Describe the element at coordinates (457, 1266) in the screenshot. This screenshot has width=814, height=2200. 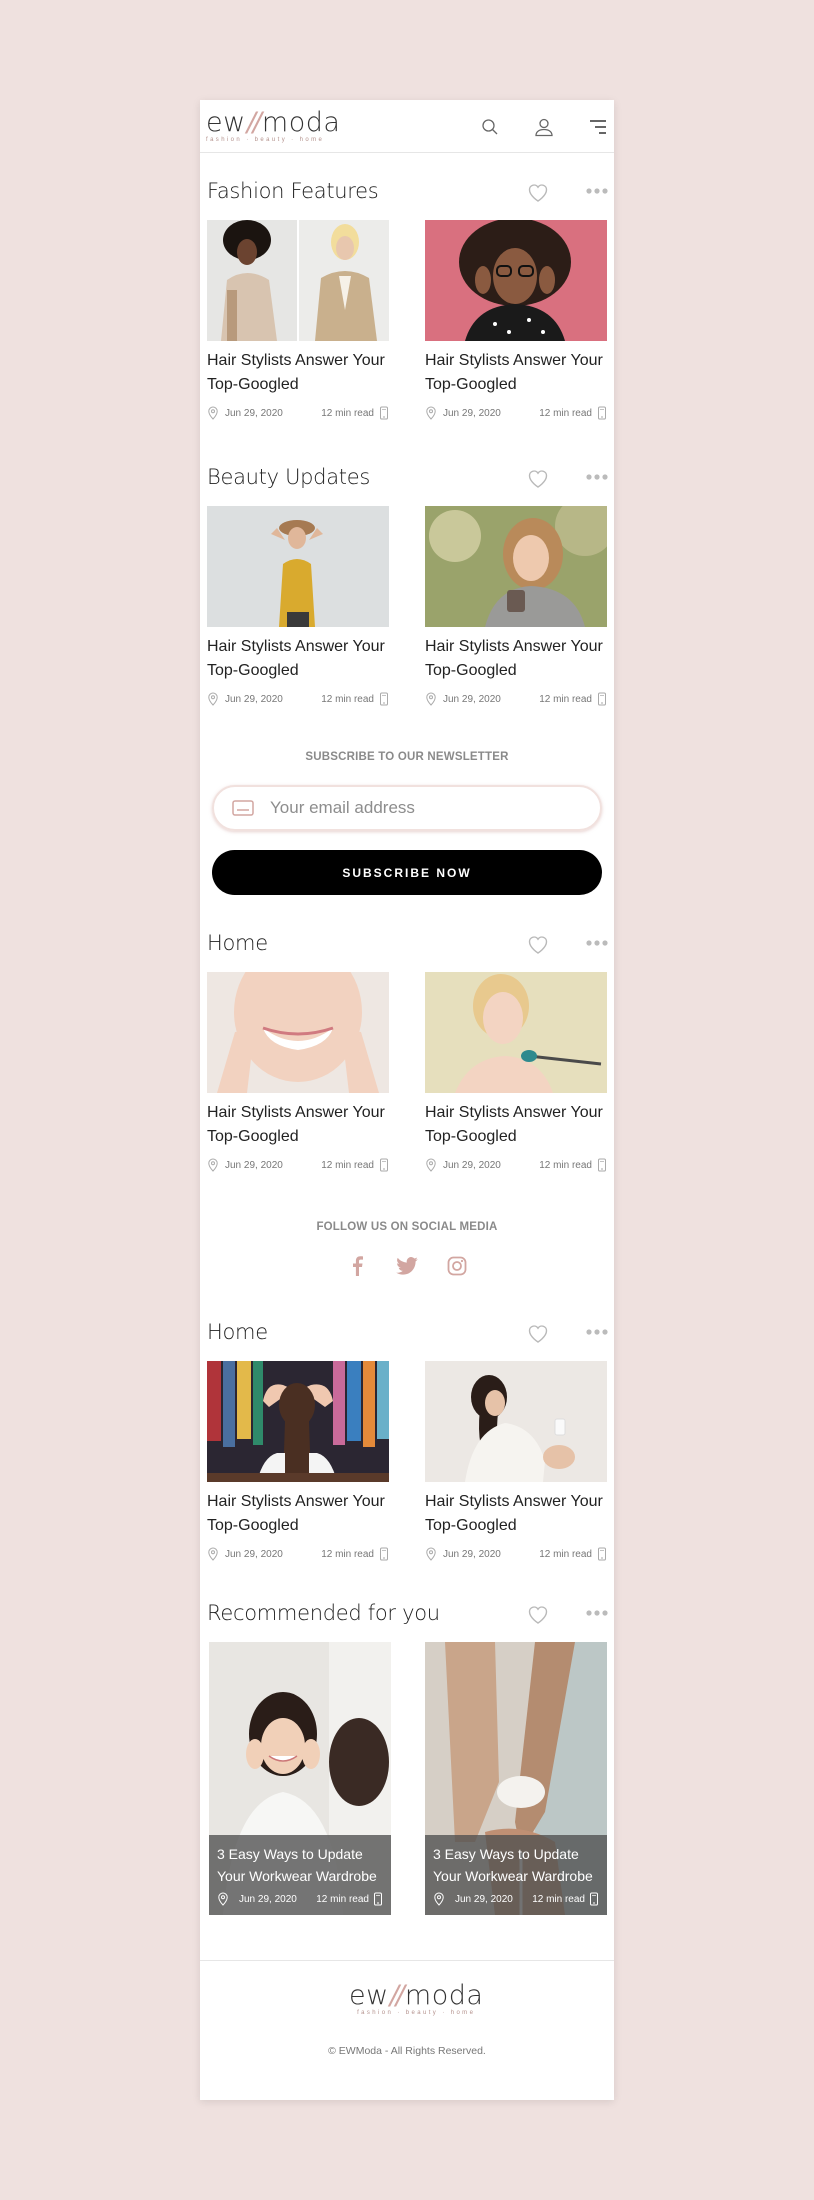
I see `instagram-icon` at that location.